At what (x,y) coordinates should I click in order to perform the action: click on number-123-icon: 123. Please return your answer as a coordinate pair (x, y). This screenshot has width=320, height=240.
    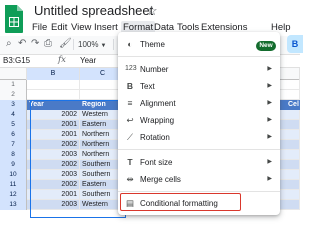
    Looking at the image, I should click on (131, 68).